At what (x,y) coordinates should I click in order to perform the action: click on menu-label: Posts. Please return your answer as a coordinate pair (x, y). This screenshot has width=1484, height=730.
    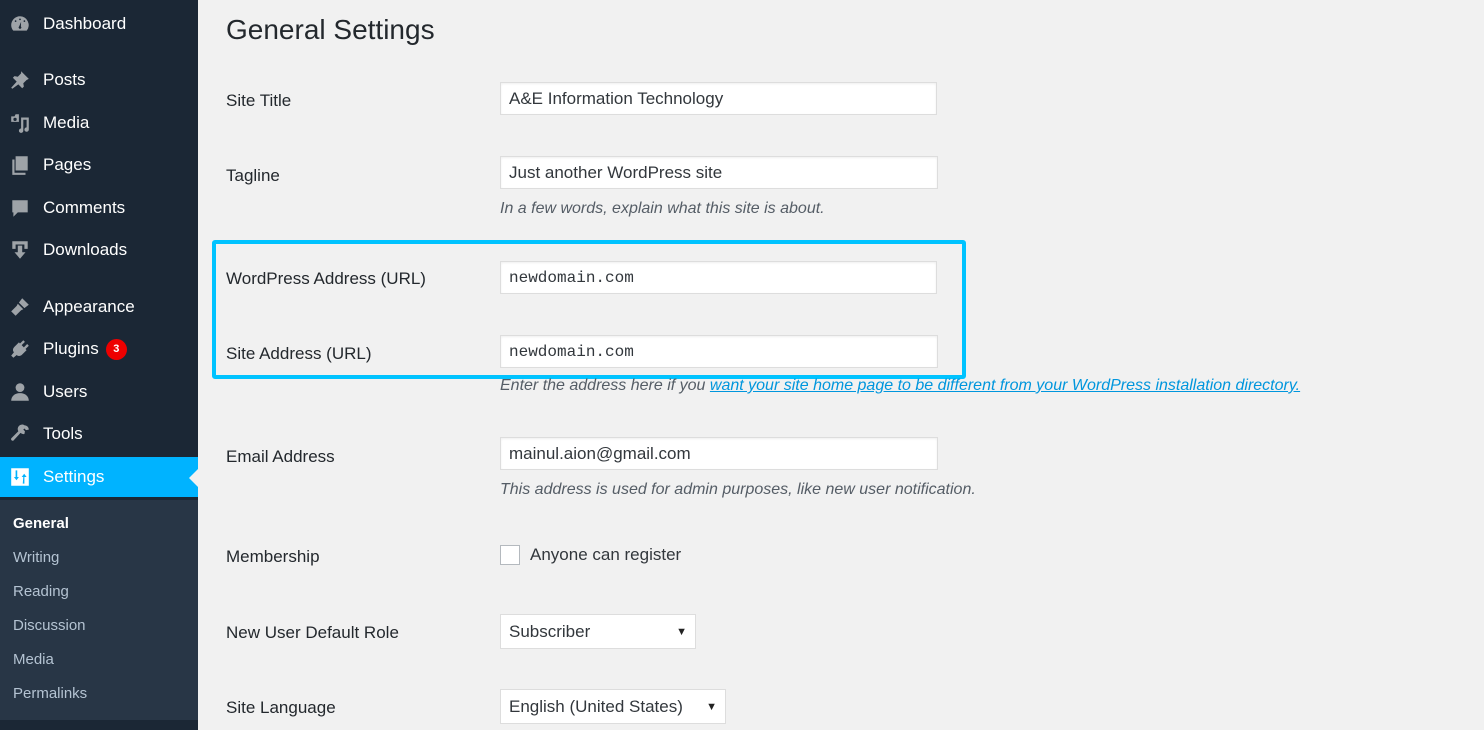
    Looking at the image, I should click on (64, 79).